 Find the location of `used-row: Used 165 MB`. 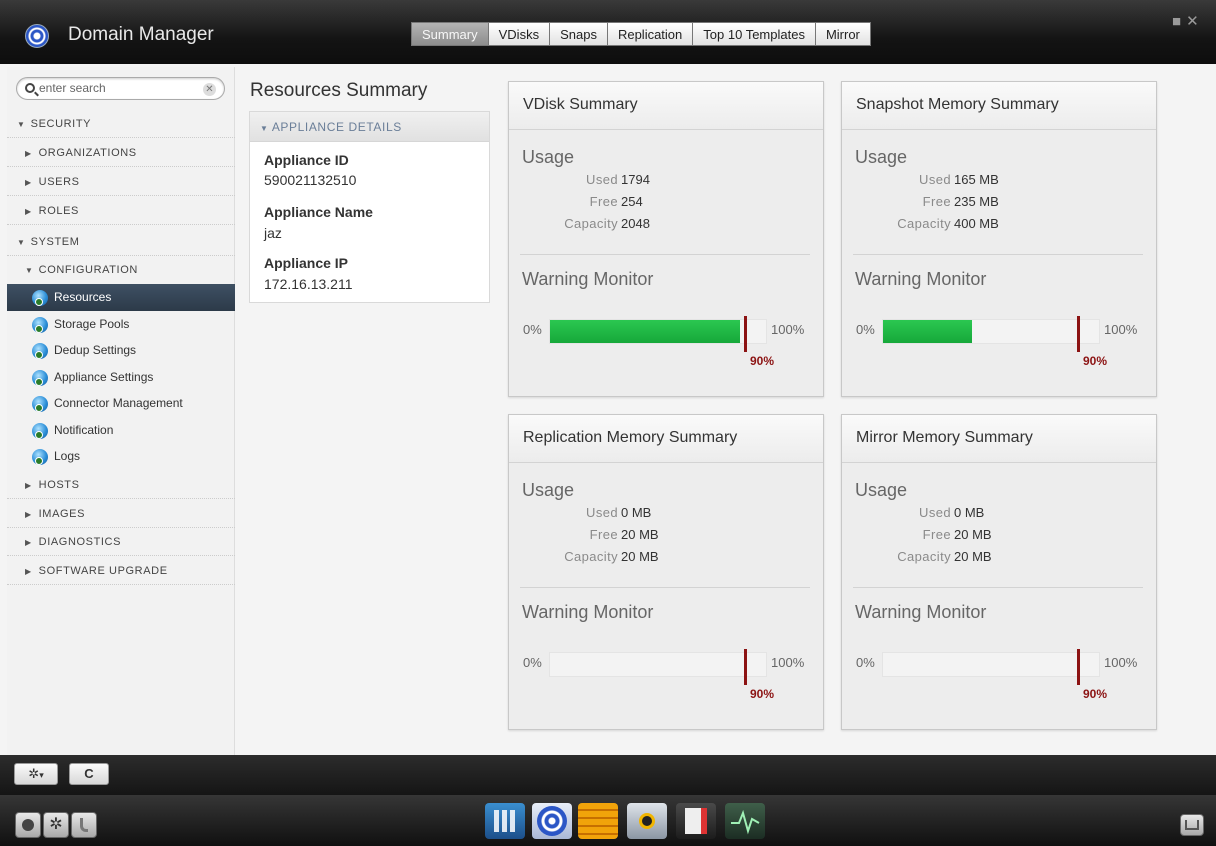

used-row: Used 165 MB is located at coordinates (992, 182).